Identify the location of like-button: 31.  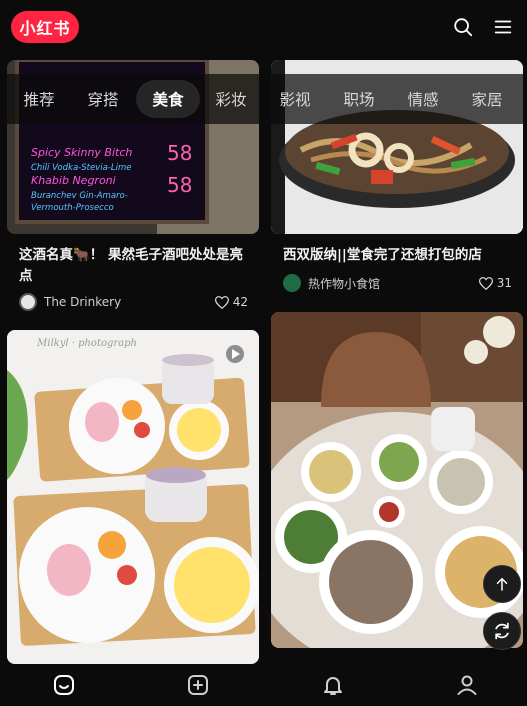
(495, 283).